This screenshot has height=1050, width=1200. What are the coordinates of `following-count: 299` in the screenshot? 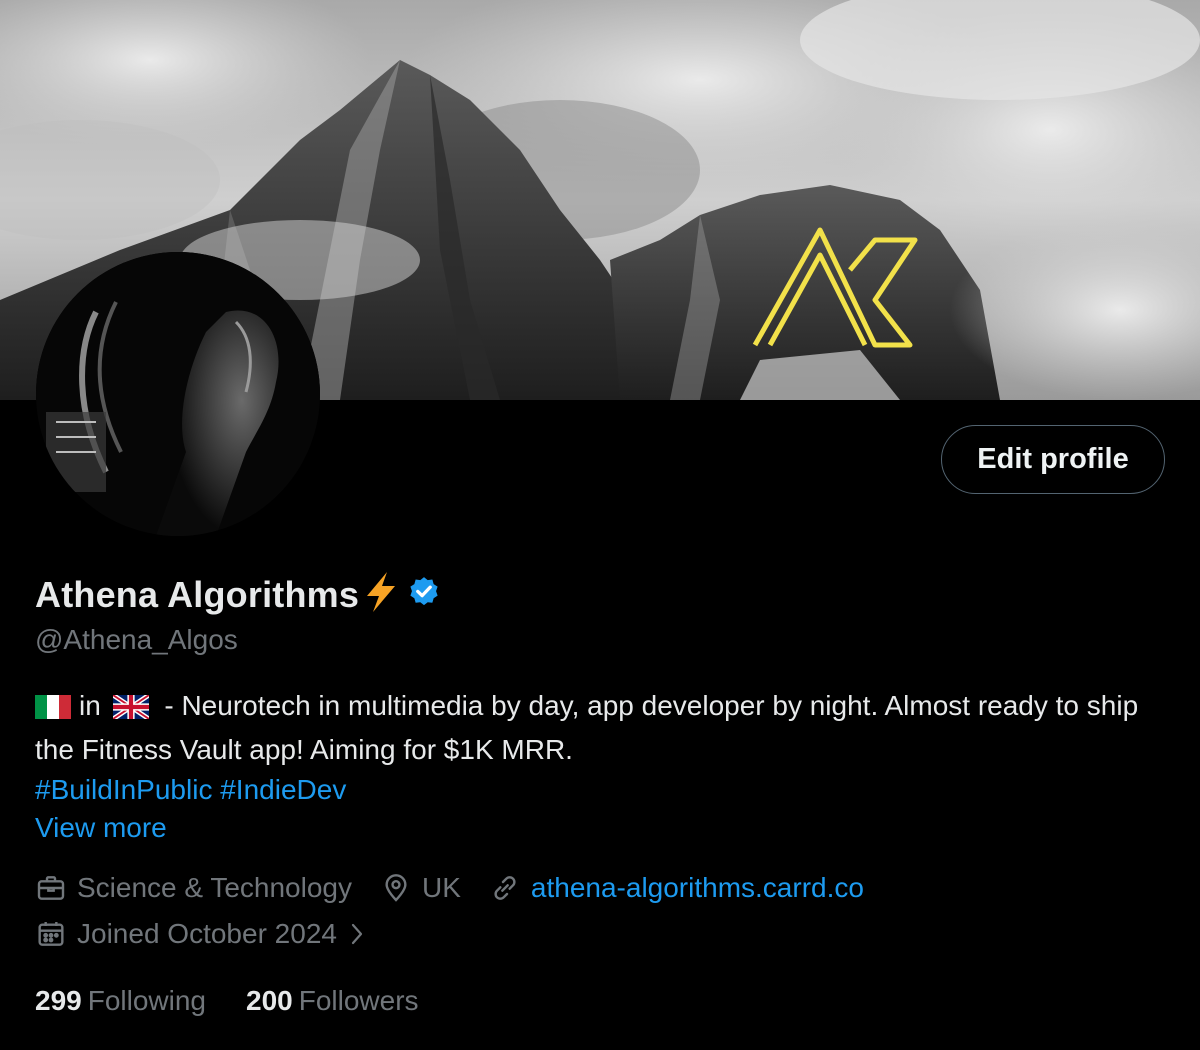 It's located at (58, 1000).